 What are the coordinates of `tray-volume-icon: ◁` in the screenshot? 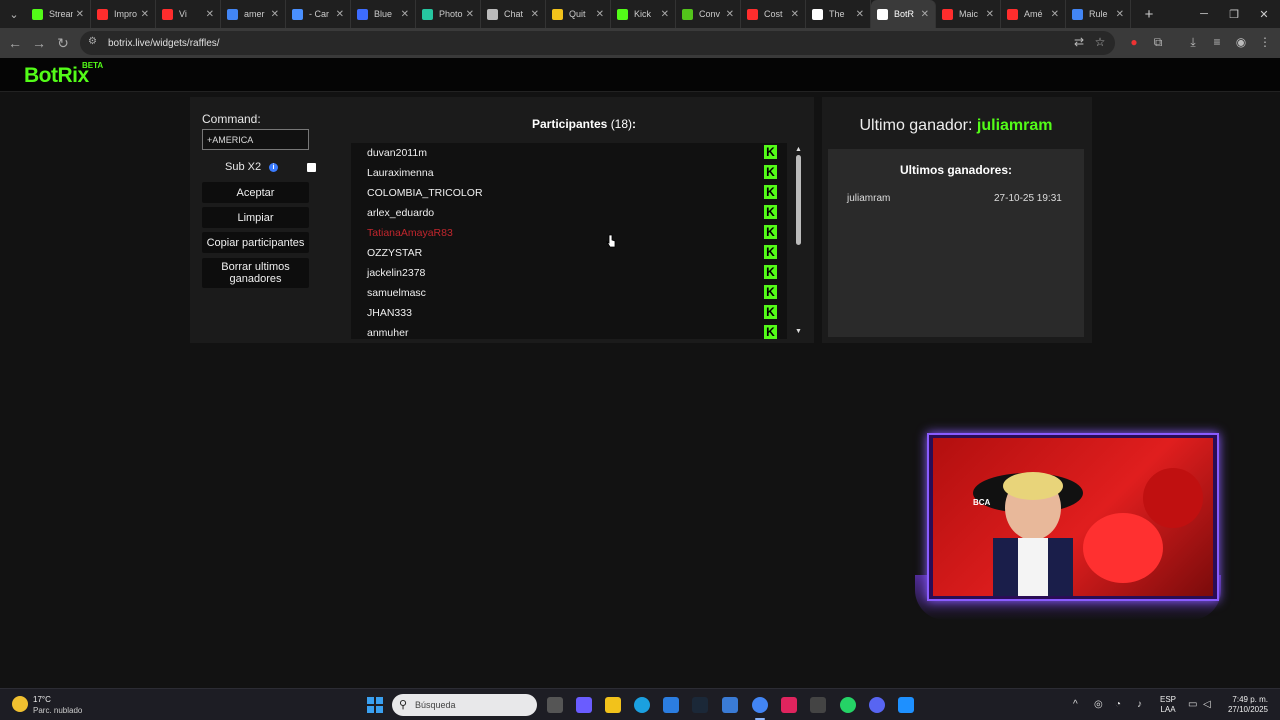 It's located at (1207, 704).